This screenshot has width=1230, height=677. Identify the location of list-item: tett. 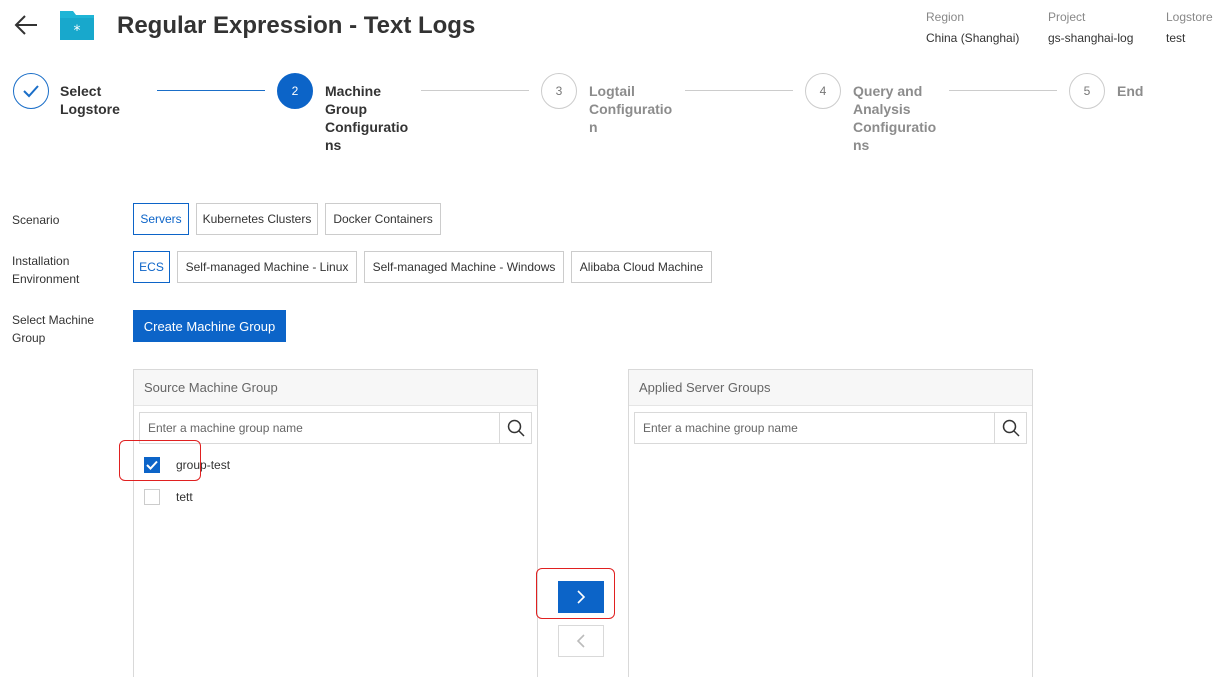
(168, 497).